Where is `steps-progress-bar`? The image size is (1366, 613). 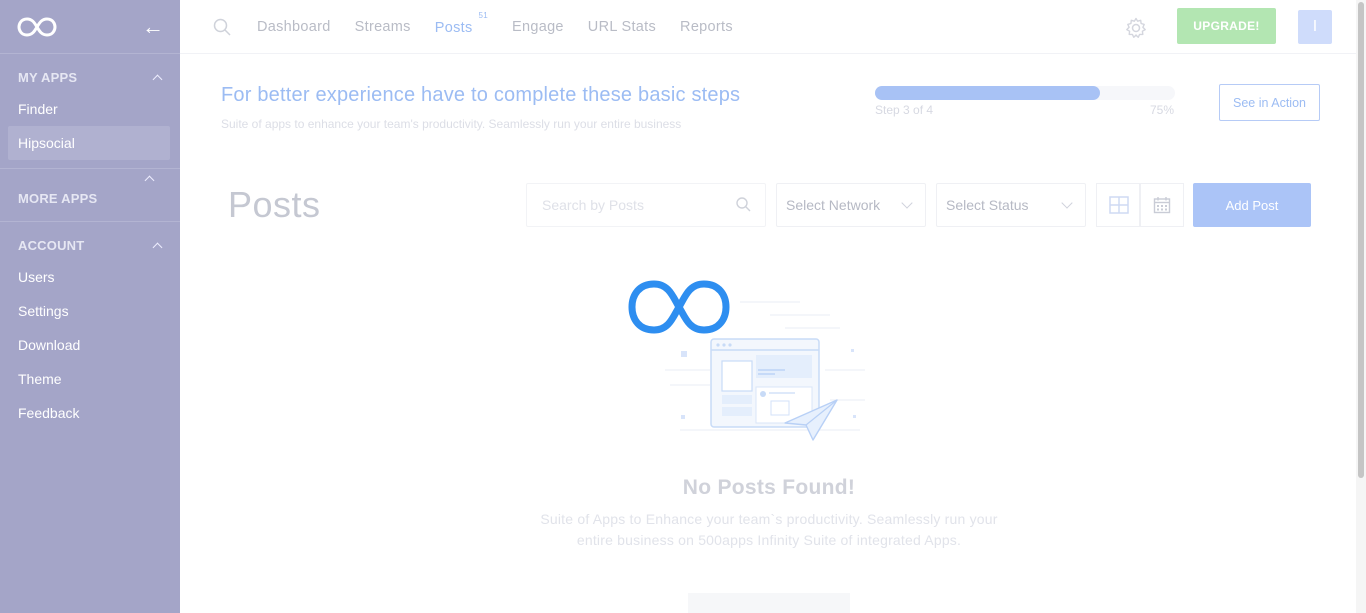 steps-progress-bar is located at coordinates (1025, 93).